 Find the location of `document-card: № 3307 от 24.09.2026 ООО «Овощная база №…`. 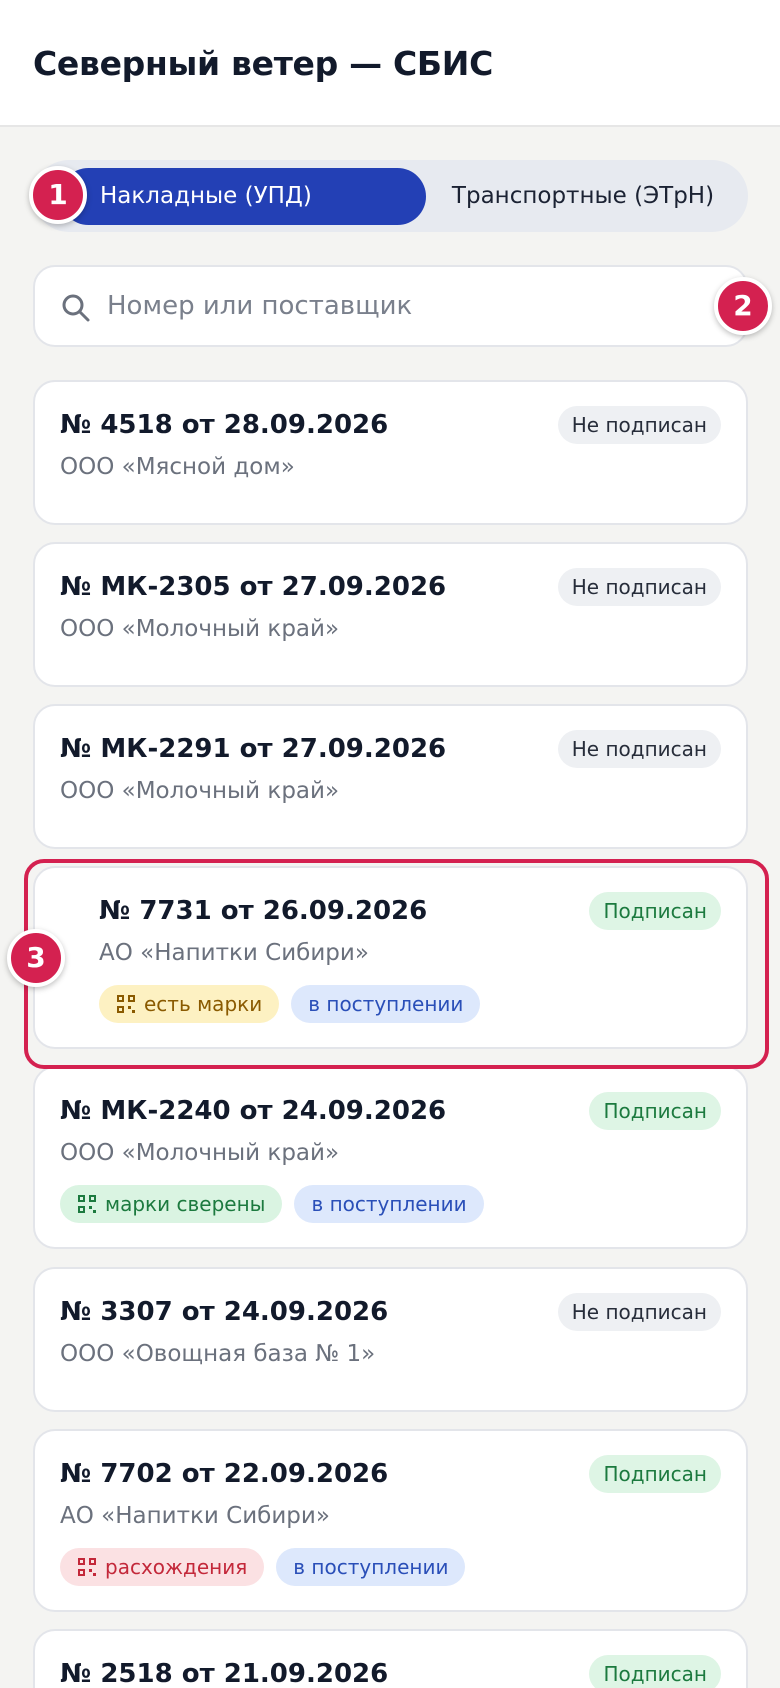

document-card: № 3307 от 24.09.2026 ООО «Овощная база №… is located at coordinates (390, 1339).